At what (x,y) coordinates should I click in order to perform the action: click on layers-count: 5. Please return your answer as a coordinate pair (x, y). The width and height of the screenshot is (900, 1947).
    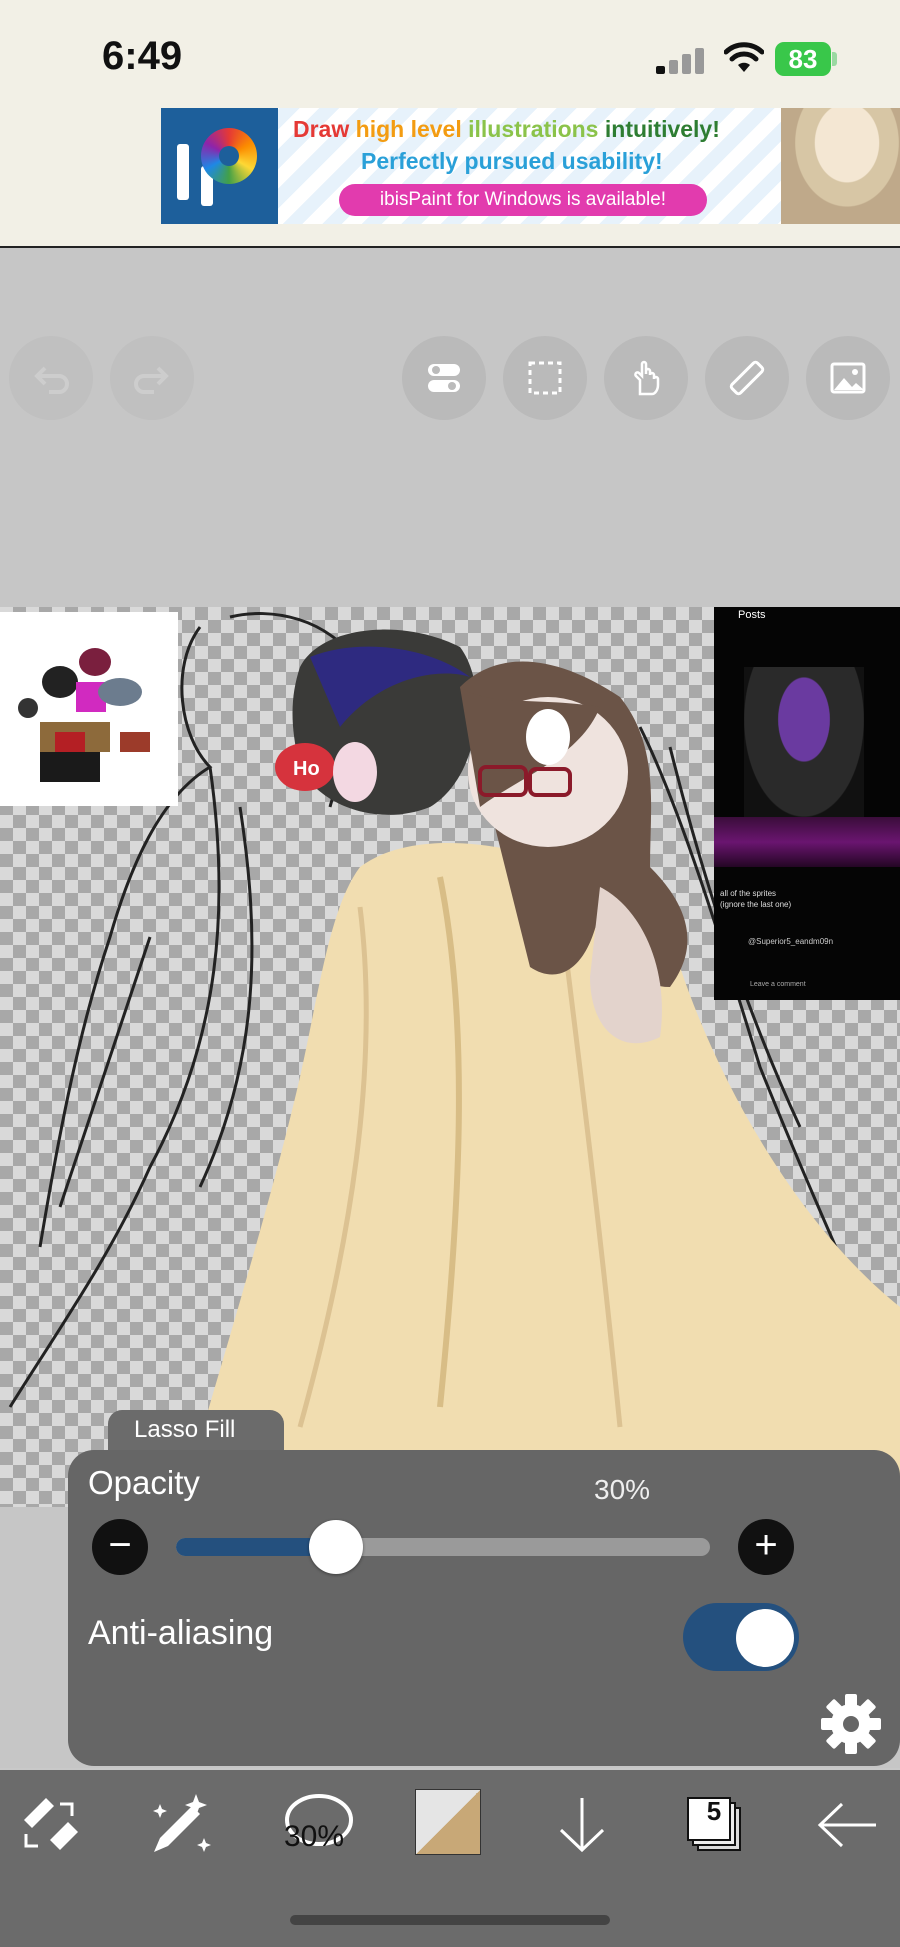
    Looking at the image, I should click on (714, 1811).